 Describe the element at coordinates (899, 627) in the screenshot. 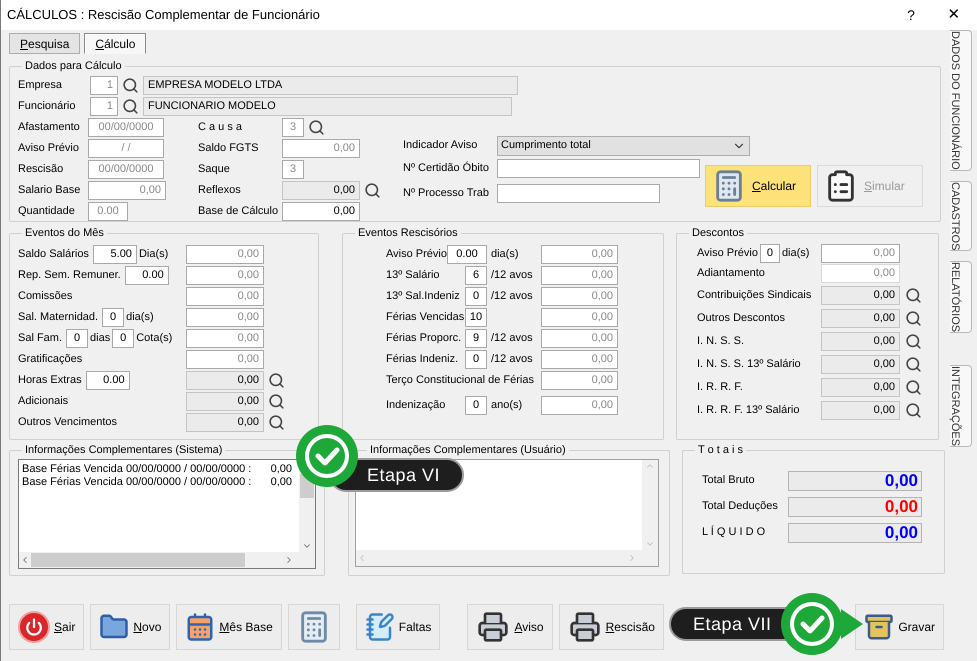

I see `toolbar-button: Gravar` at that location.